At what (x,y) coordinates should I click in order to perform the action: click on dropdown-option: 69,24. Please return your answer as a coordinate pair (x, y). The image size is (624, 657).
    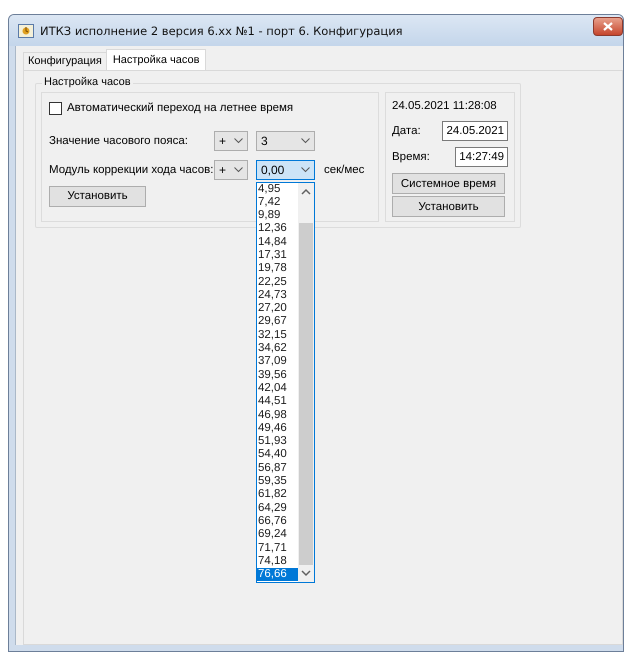
    Looking at the image, I should click on (277, 535).